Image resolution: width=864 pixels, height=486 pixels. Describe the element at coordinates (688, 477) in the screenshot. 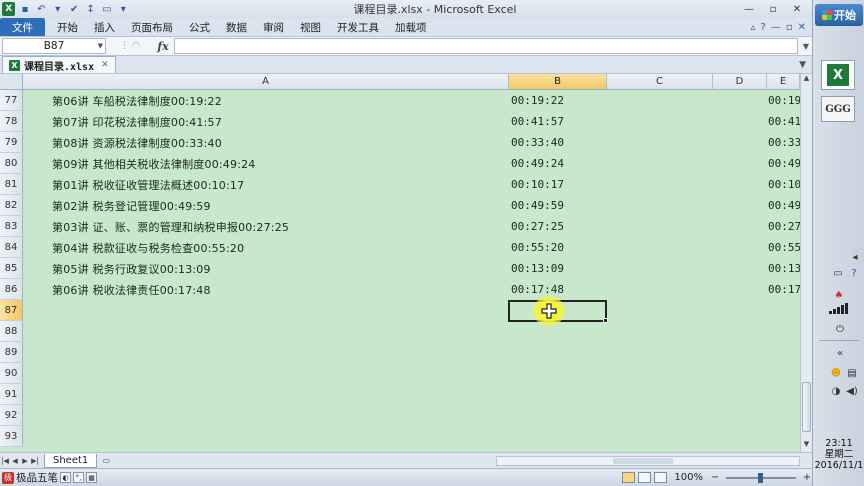

I see `zoom-level: 100%` at that location.